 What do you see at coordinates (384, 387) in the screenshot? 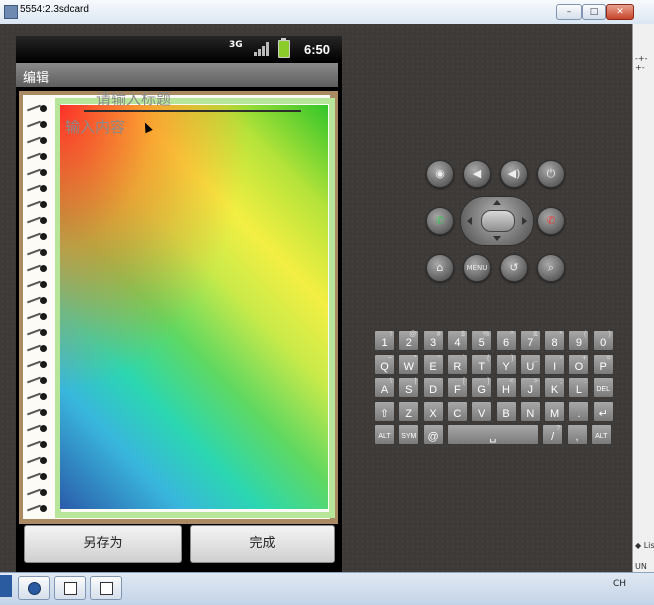
I see `key-2-0: A \` at bounding box center [384, 387].